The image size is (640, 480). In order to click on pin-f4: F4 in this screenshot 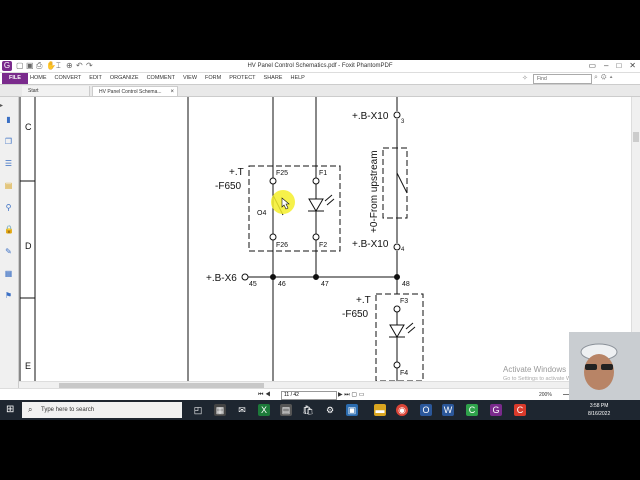, I will do `click(404, 373)`.